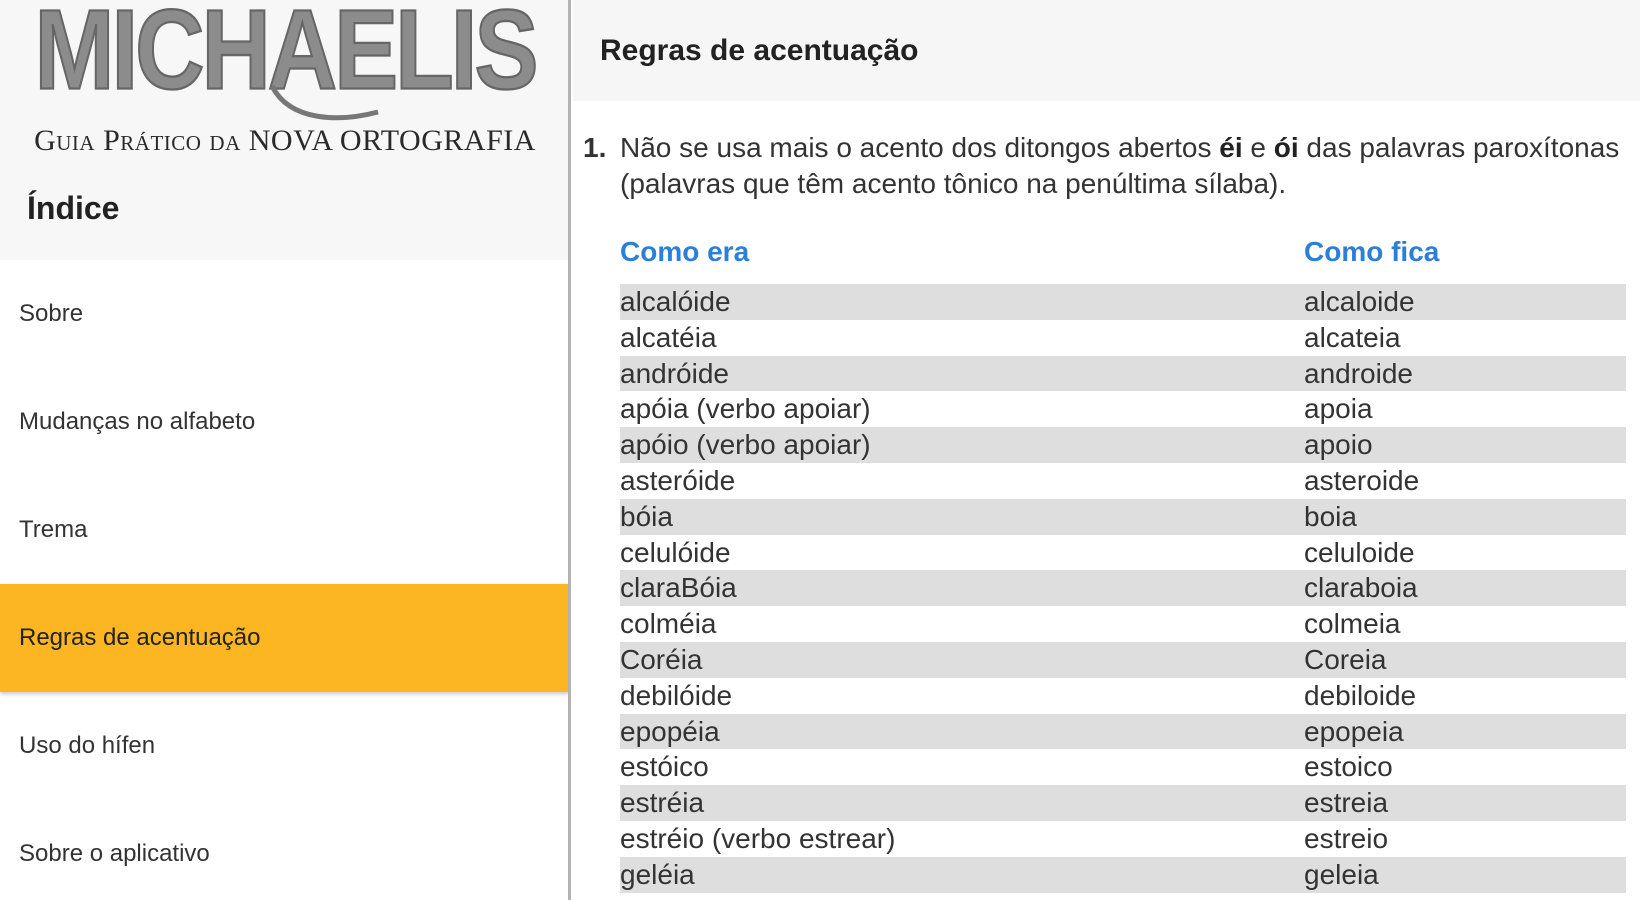  I want to click on table-row: Coréia Coreia, so click(1123, 659).